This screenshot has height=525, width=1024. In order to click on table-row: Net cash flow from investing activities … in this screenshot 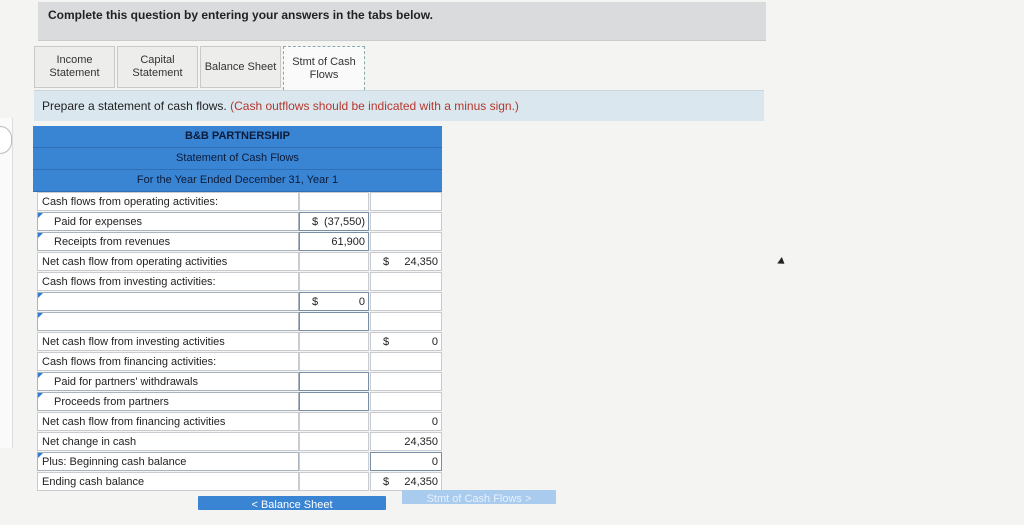, I will do `click(237, 342)`.